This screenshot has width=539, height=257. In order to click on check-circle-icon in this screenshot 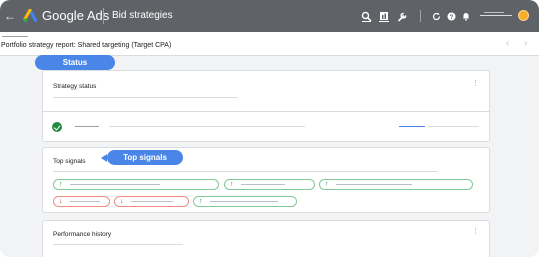, I will do `click(57, 127)`.